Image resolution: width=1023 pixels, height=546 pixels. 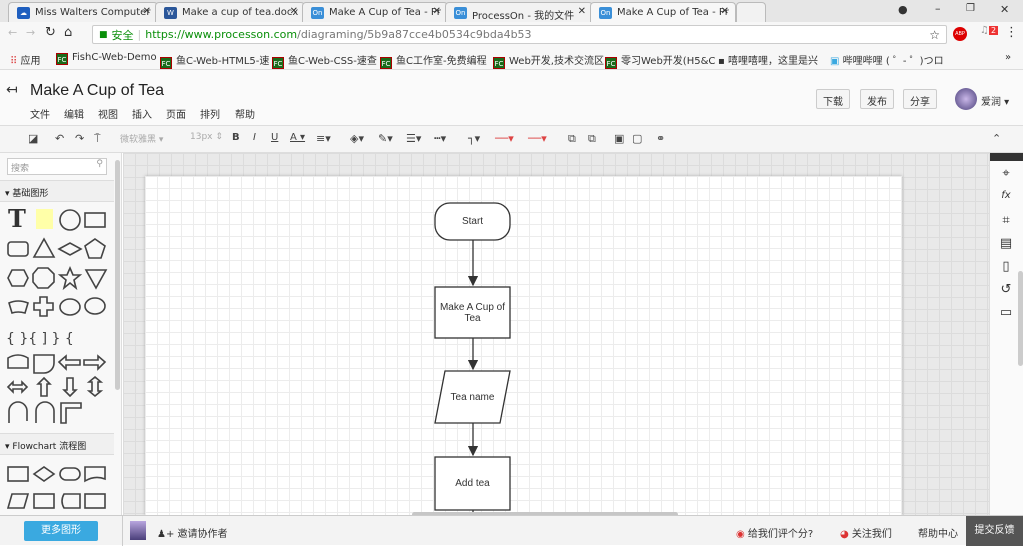 What do you see at coordinates (887, 59) in the screenshot?
I see `bookmark: ▣ 哔哩哔哩 ( ゜- ゜)つロ` at bounding box center [887, 59].